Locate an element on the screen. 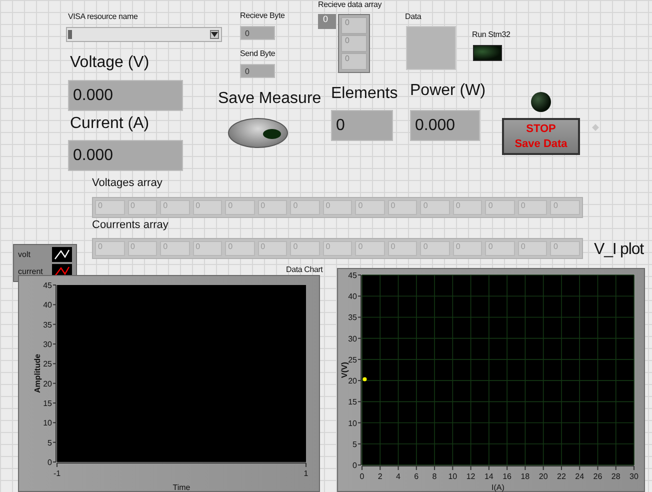 The height and width of the screenshot is (492, 652). legend-label: current is located at coordinates (30, 271).